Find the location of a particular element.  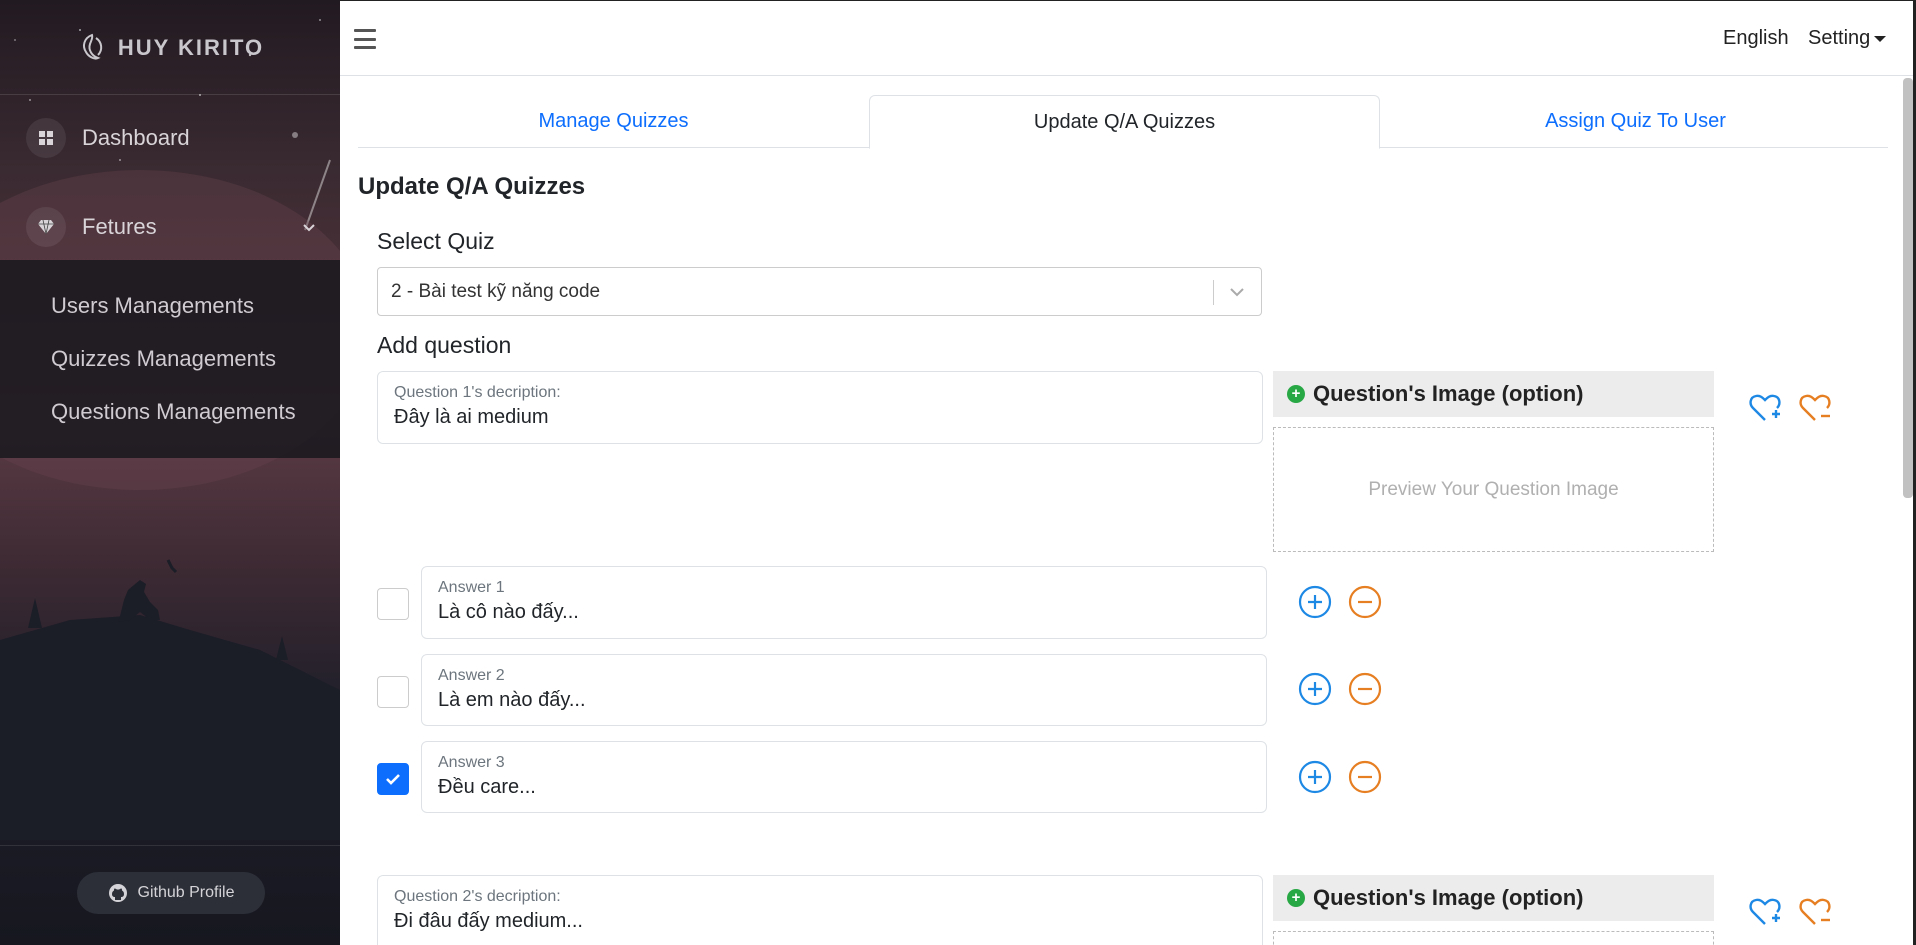

diamond-icon is located at coordinates (46, 227).